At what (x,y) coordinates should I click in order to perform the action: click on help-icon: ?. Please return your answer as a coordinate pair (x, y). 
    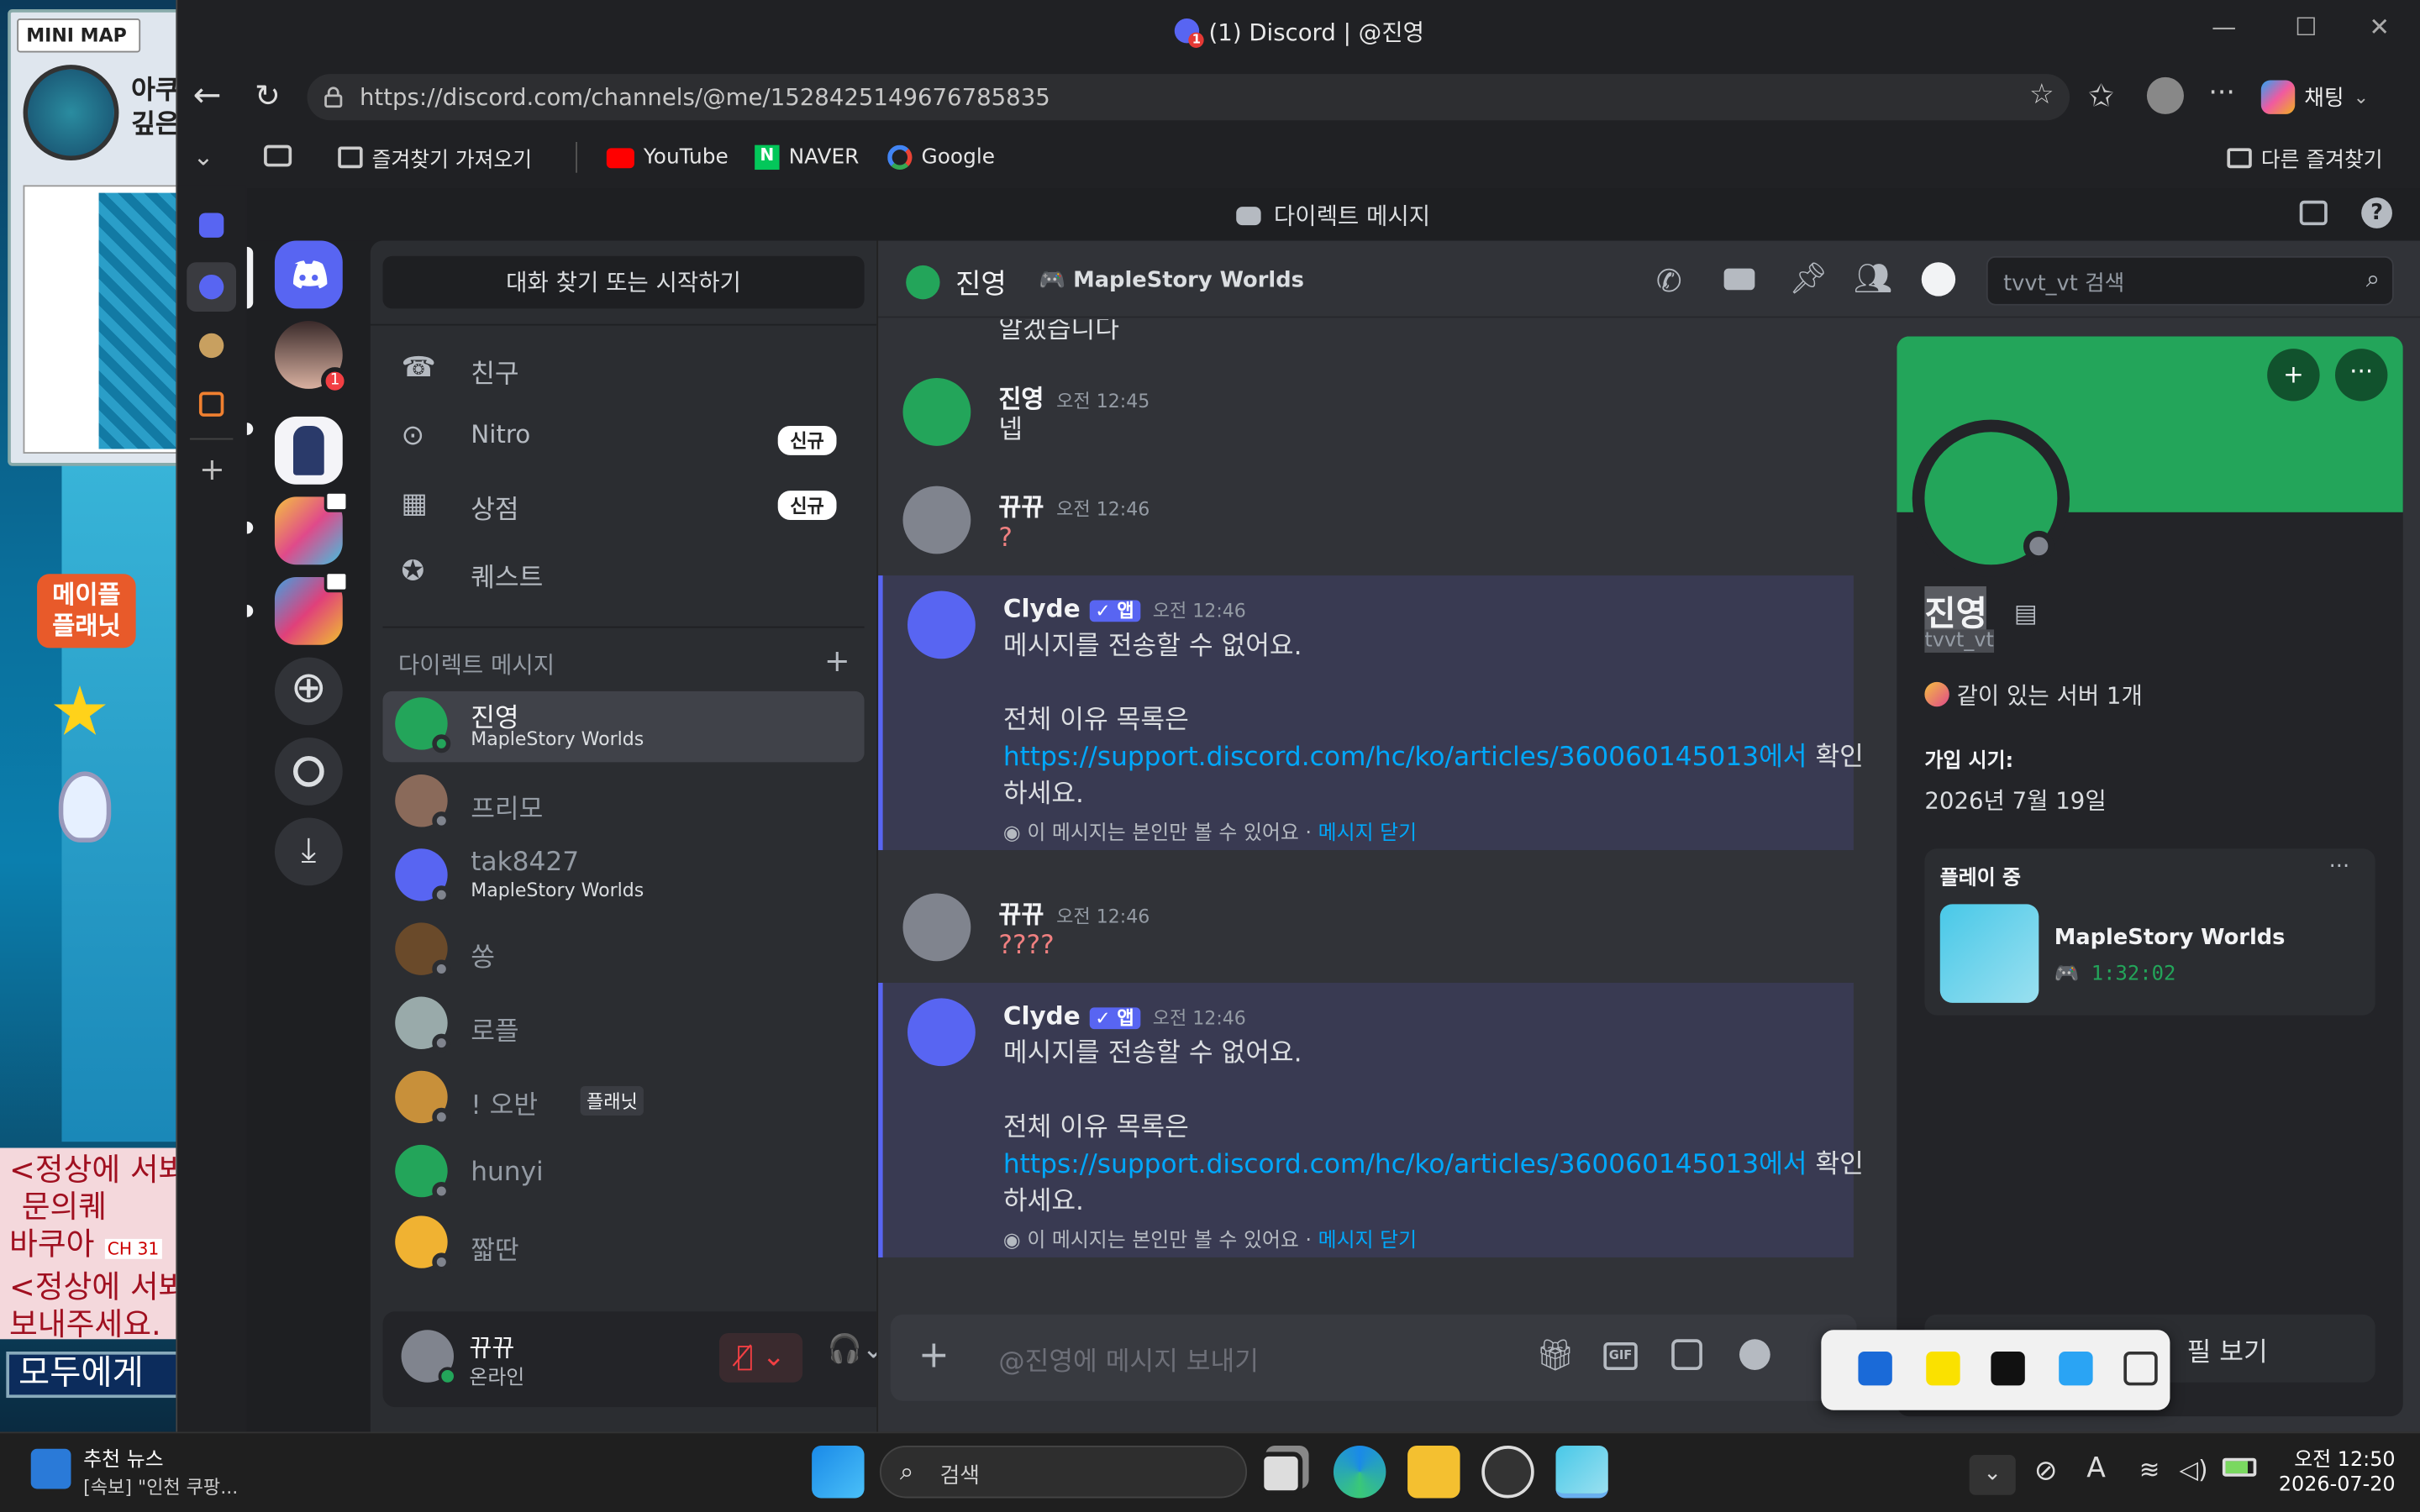
    Looking at the image, I should click on (2376, 212).